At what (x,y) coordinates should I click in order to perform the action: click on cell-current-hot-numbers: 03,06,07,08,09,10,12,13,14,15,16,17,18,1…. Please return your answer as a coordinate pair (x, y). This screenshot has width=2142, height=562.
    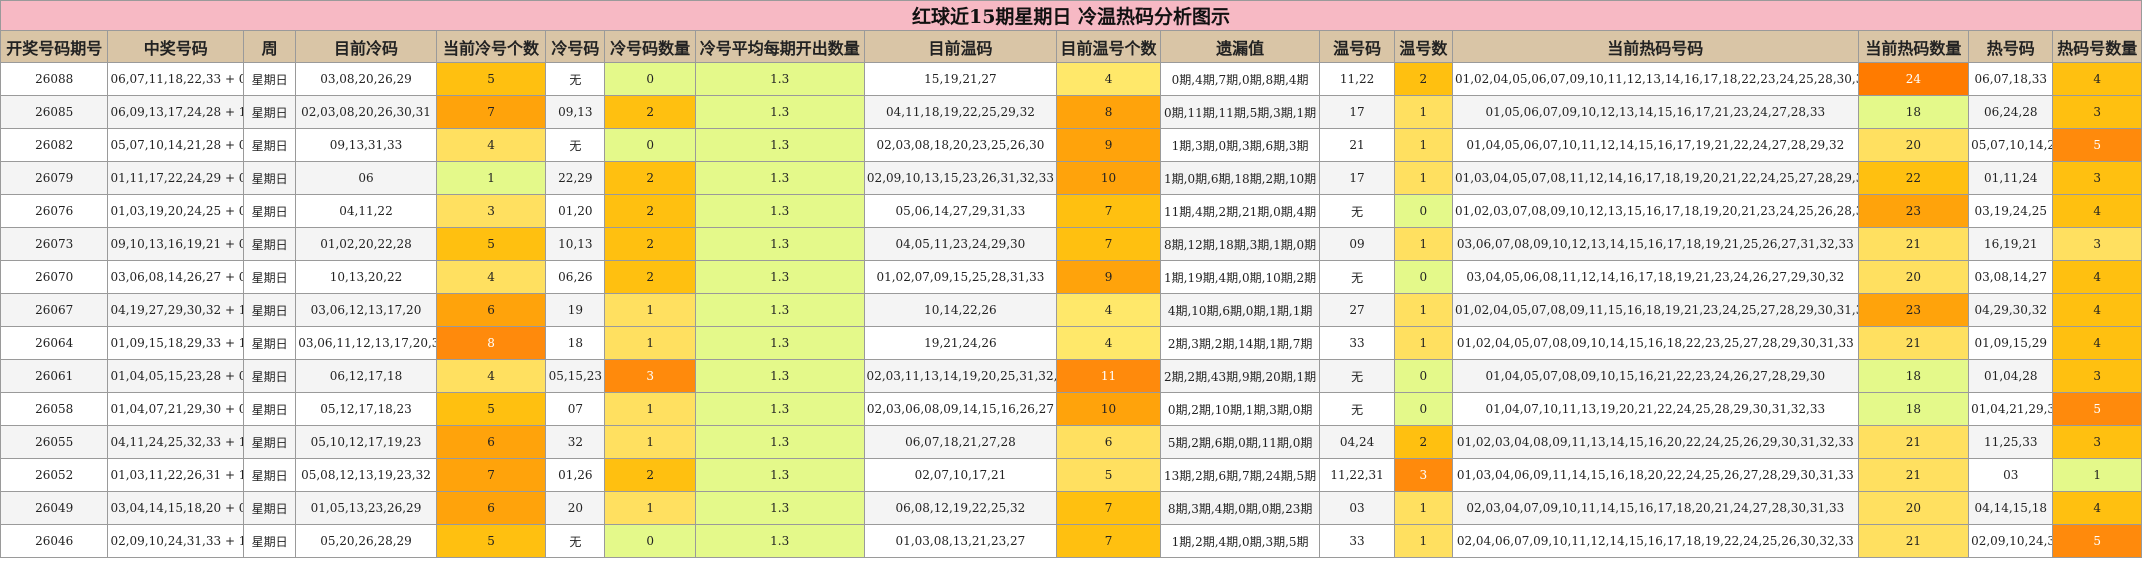
    Looking at the image, I should click on (1655, 244).